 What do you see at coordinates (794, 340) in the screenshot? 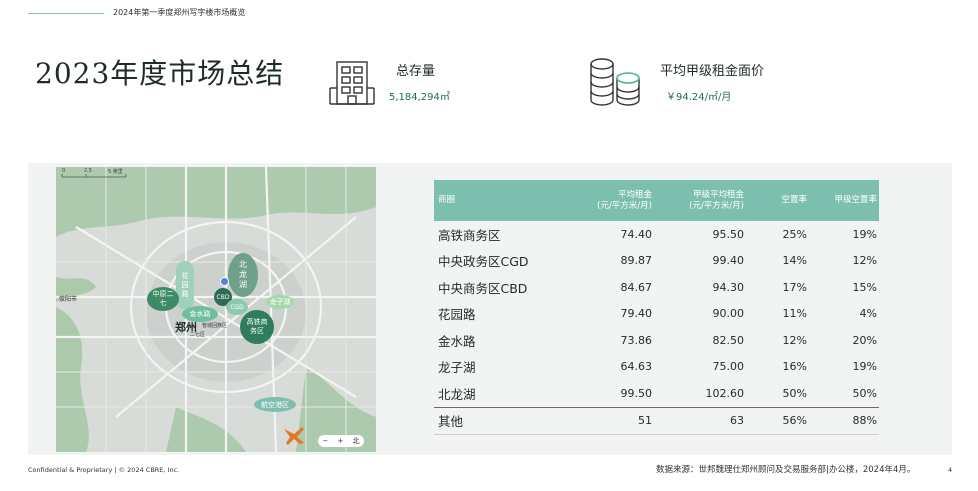
I see `cell-vacancy: 12%` at bounding box center [794, 340].